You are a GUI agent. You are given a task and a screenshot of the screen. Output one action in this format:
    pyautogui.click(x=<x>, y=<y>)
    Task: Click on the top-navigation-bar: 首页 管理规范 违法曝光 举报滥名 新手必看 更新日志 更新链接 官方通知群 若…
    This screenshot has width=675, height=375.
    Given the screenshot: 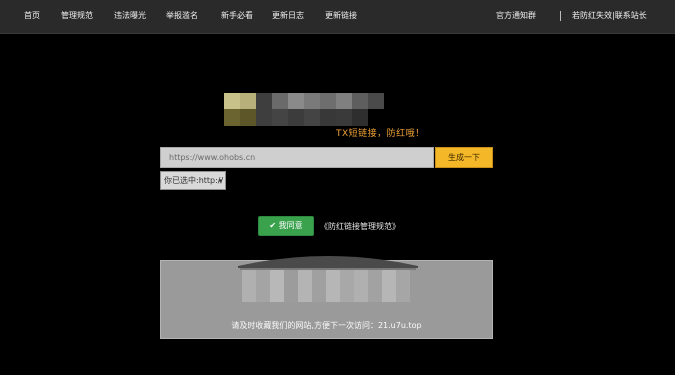 What is the action you would take?
    pyautogui.click(x=337, y=17)
    